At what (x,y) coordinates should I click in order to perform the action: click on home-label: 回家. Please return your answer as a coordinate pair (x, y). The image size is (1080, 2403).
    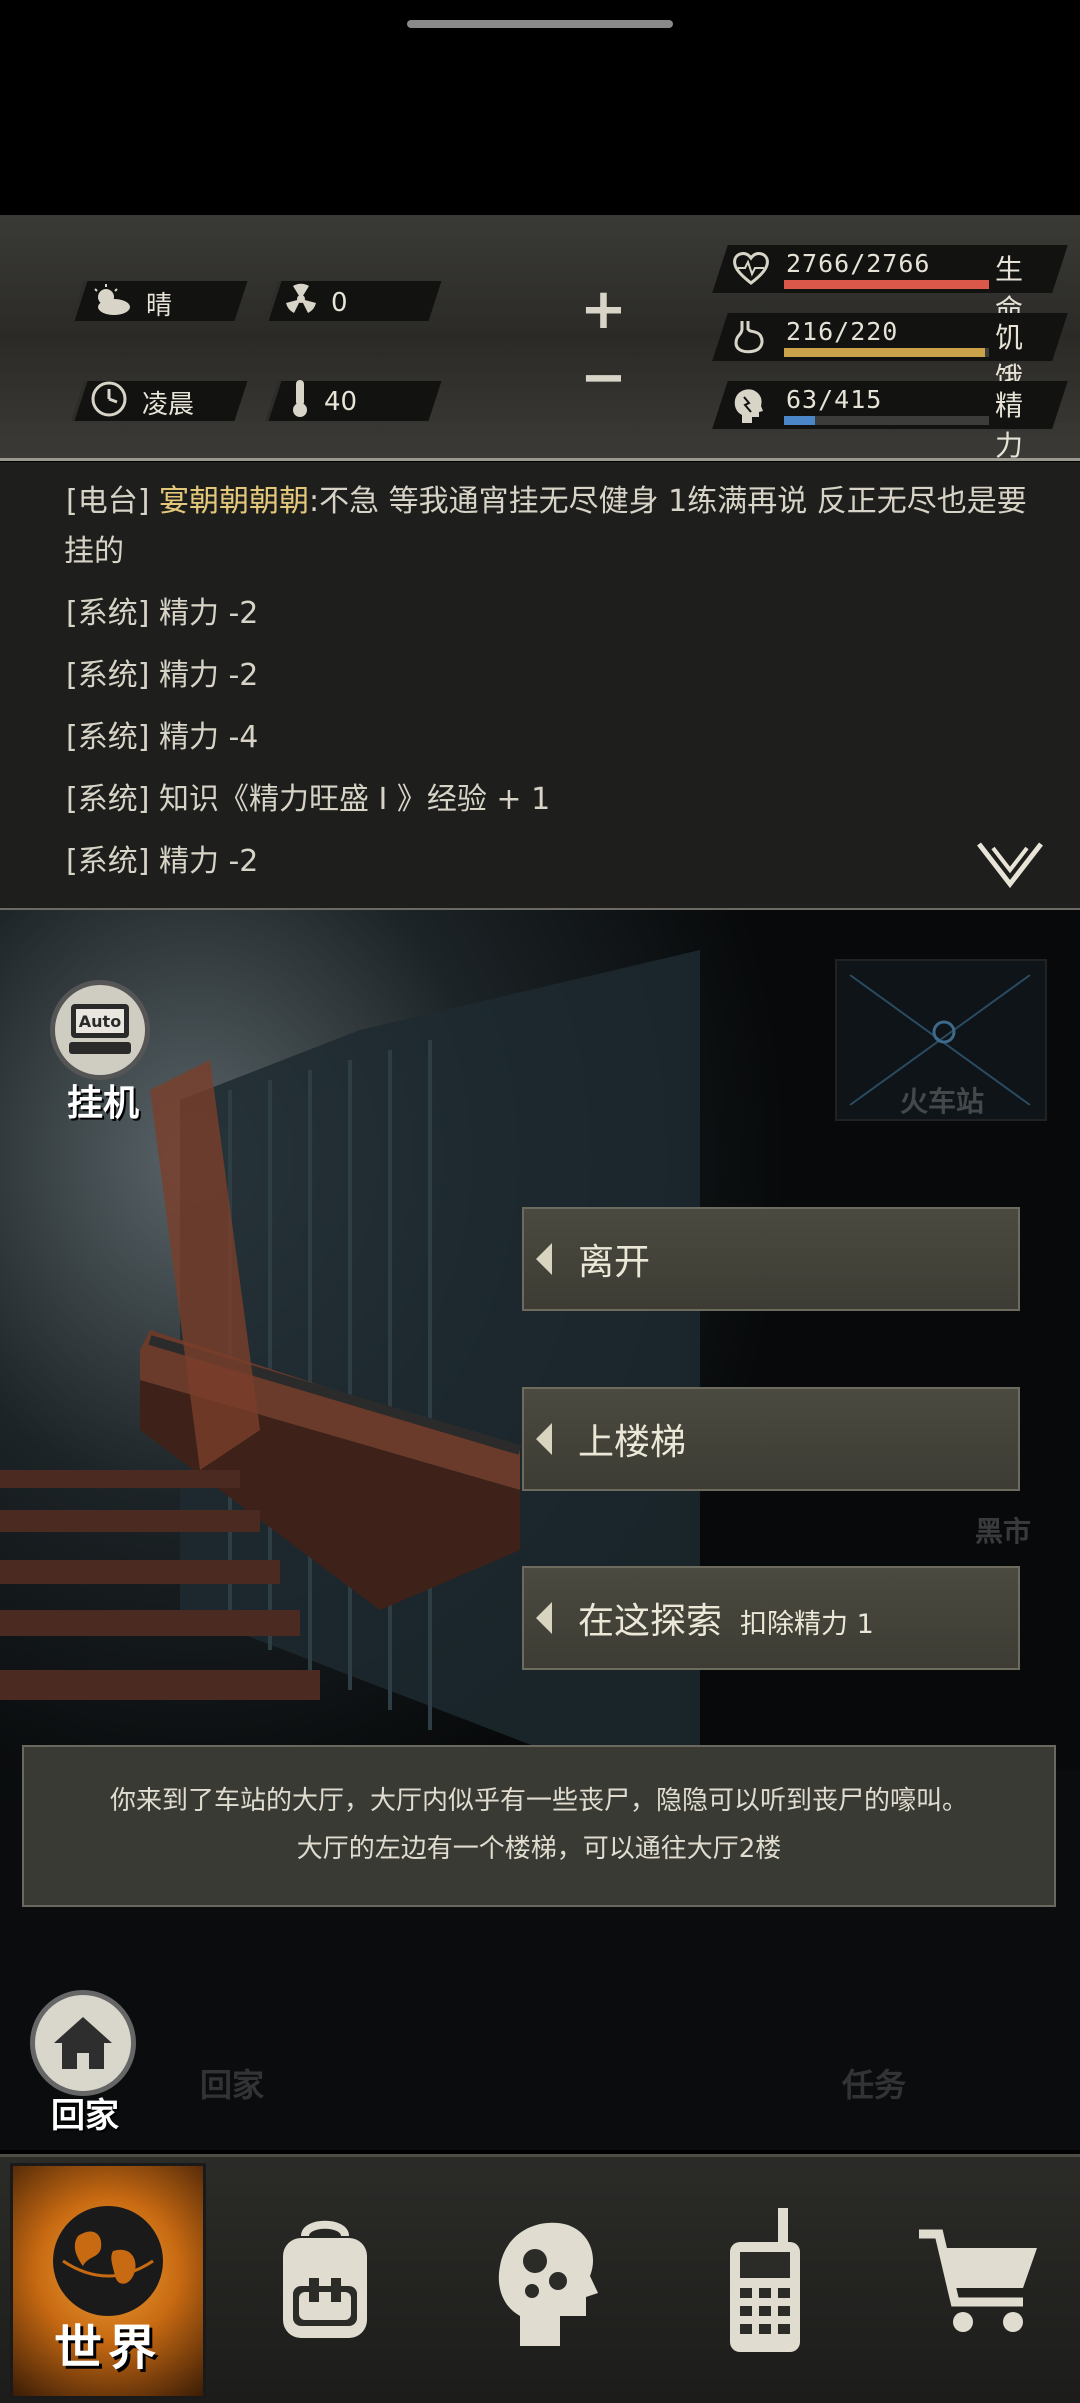
    Looking at the image, I should click on (85, 2116).